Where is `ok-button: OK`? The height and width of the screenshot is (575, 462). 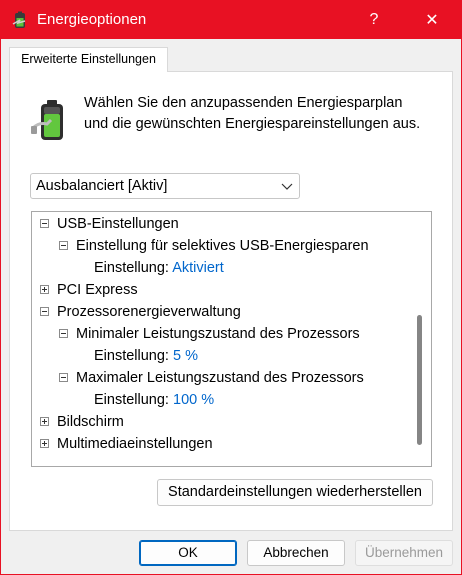 ok-button: OK is located at coordinates (188, 553).